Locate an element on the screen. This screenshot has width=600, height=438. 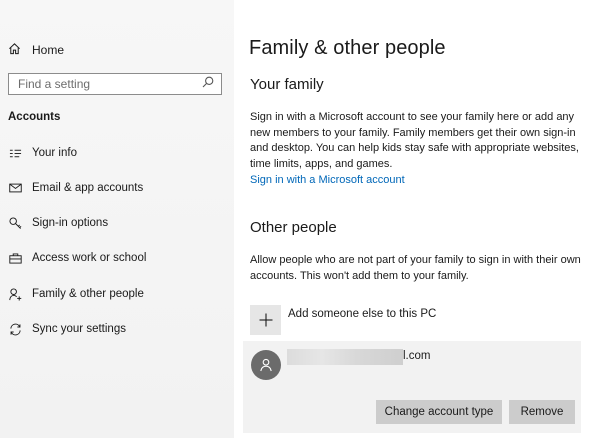
section-title-accounts: Accounts is located at coordinates (34, 117).